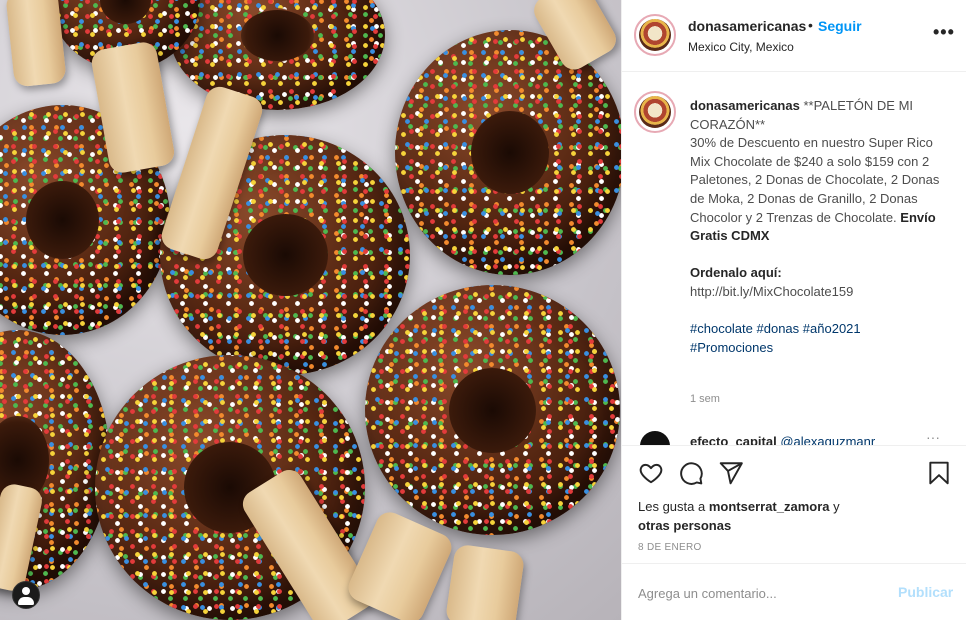 Image resolution: width=966 pixels, height=620 pixels. Describe the element at coordinates (771, 291) in the screenshot. I see `caption-link: http://bit.ly/MixChocolate159` at that location.